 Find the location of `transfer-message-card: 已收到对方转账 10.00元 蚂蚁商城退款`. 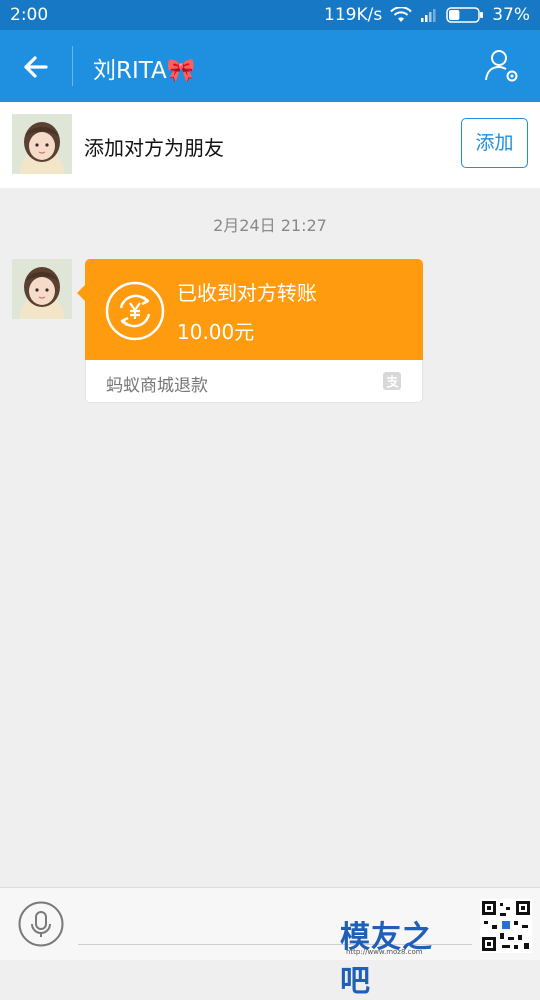

transfer-message-card: 已收到对方转账 10.00元 蚂蚁商城退款 is located at coordinates (250, 331).